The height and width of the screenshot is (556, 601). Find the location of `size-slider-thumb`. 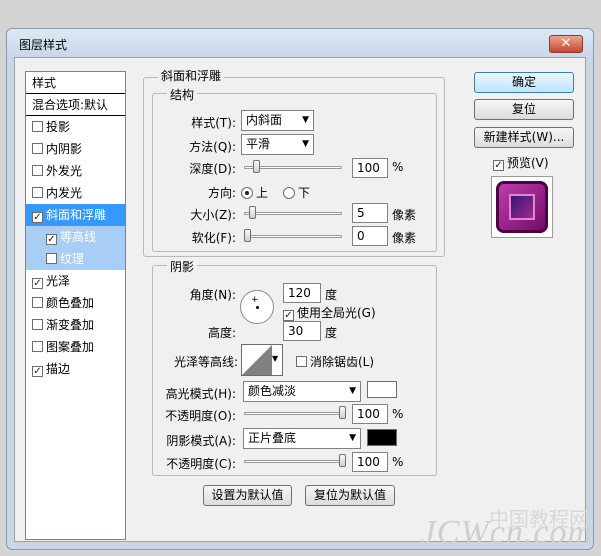

size-slider-thumb is located at coordinates (252, 212).